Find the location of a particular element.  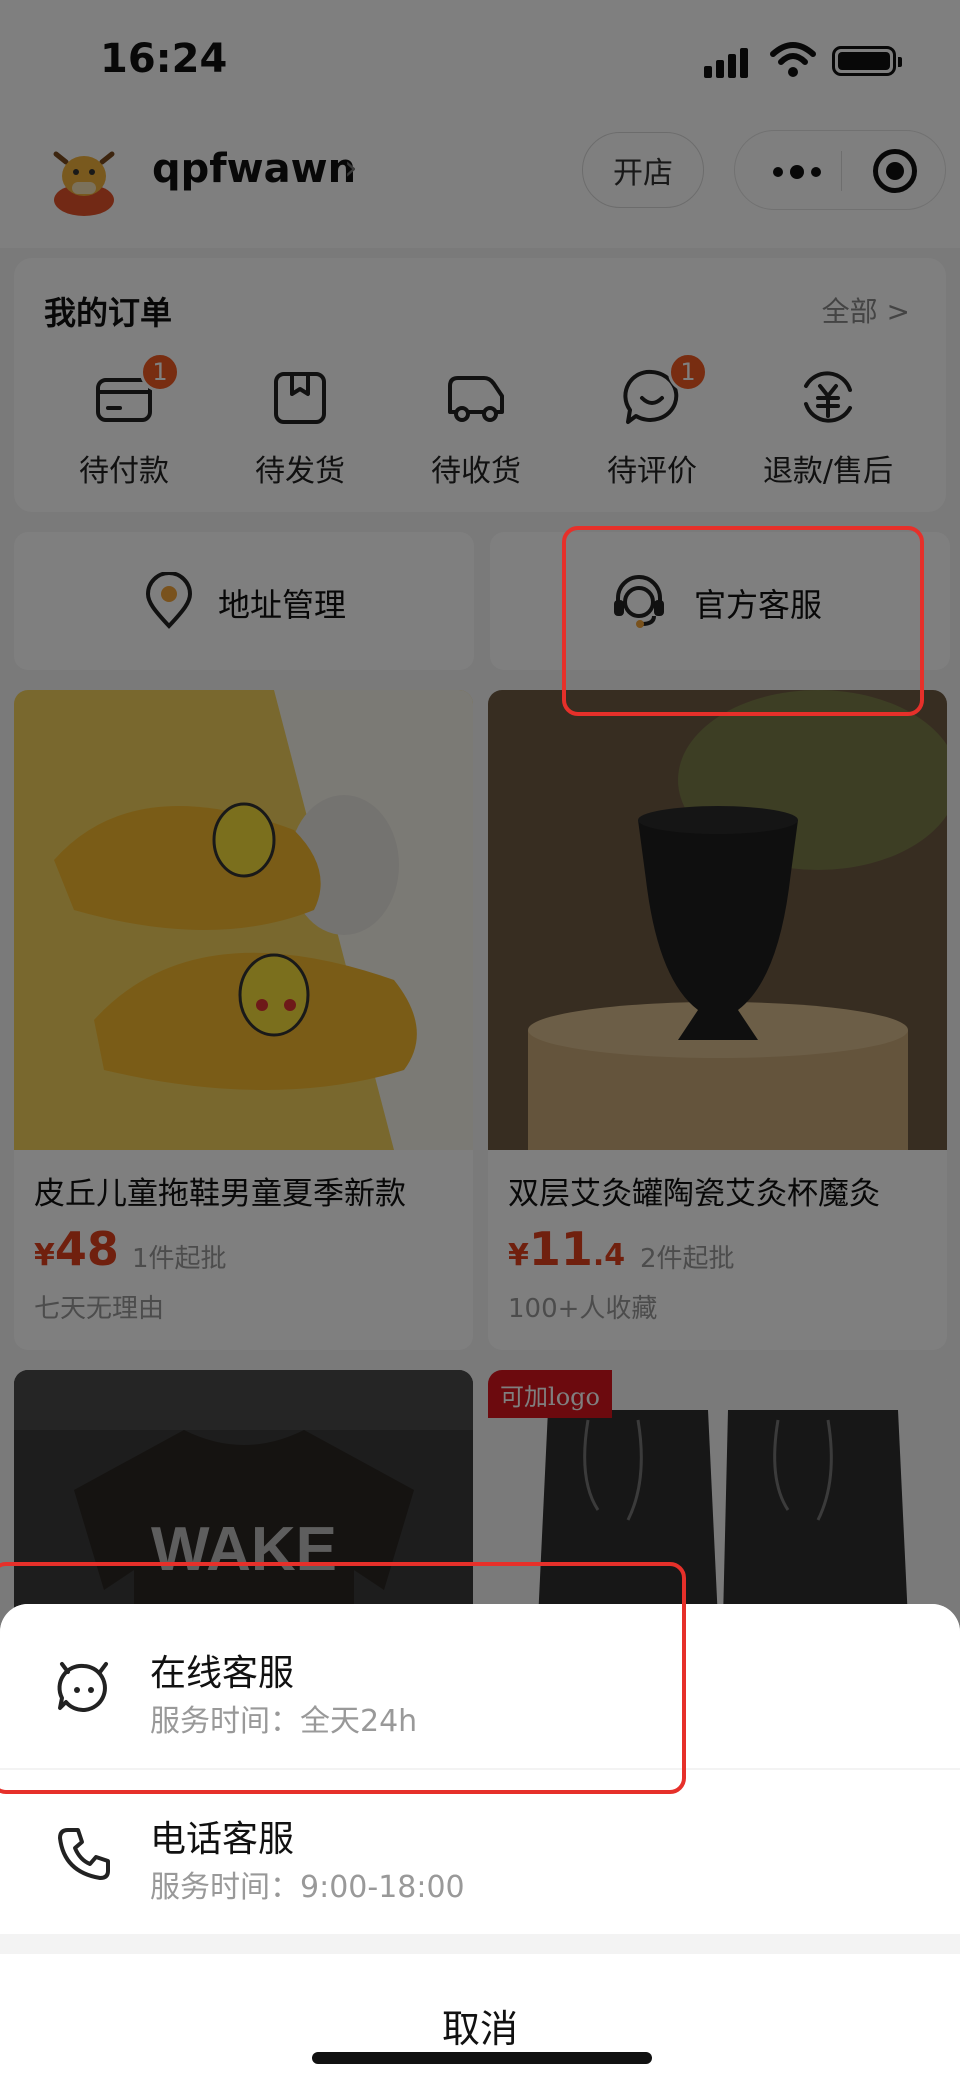

cancel-button: 取消 is located at coordinates (480, 2021).